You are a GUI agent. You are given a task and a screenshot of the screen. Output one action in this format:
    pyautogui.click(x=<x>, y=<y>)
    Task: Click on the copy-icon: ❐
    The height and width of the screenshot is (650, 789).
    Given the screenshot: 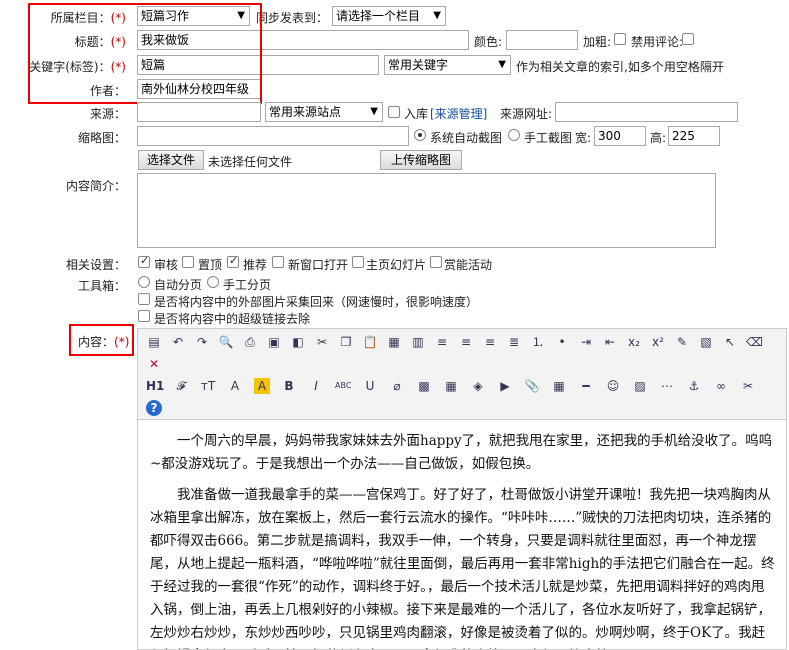 What is the action you would take?
    pyautogui.click(x=346, y=342)
    